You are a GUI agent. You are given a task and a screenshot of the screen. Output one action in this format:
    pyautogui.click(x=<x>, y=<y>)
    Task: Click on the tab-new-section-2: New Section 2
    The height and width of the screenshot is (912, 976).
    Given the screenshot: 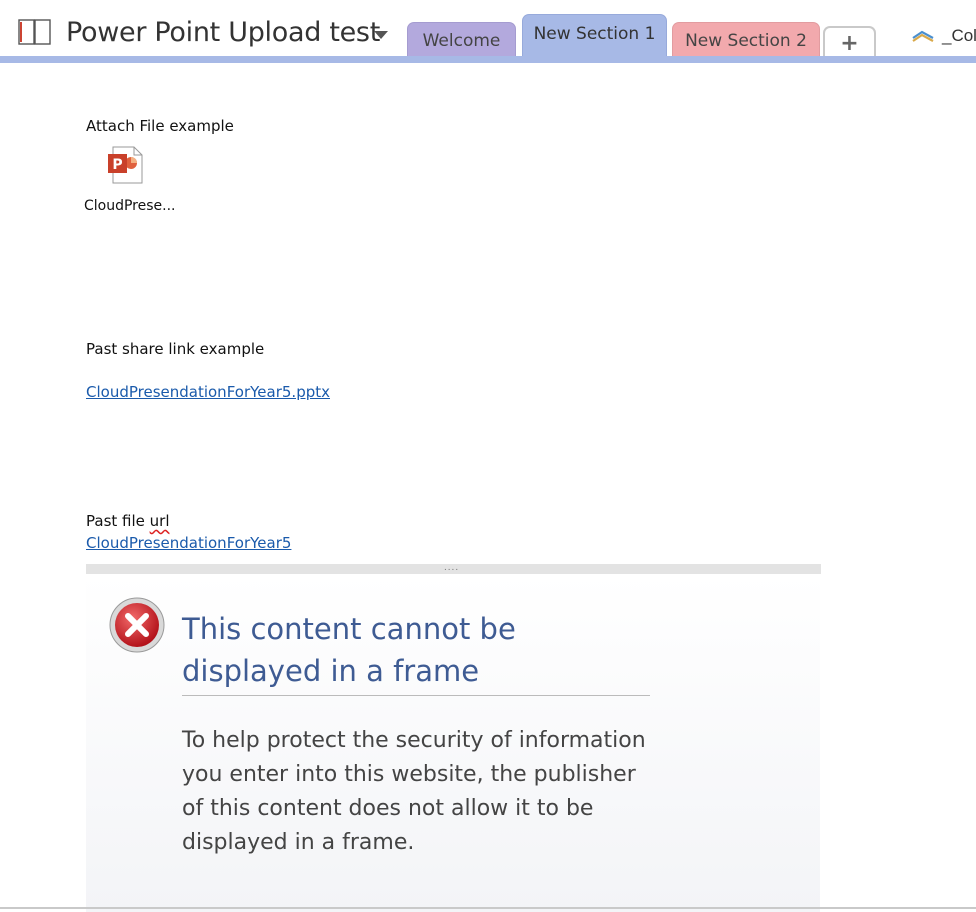 What is the action you would take?
    pyautogui.click(x=746, y=40)
    